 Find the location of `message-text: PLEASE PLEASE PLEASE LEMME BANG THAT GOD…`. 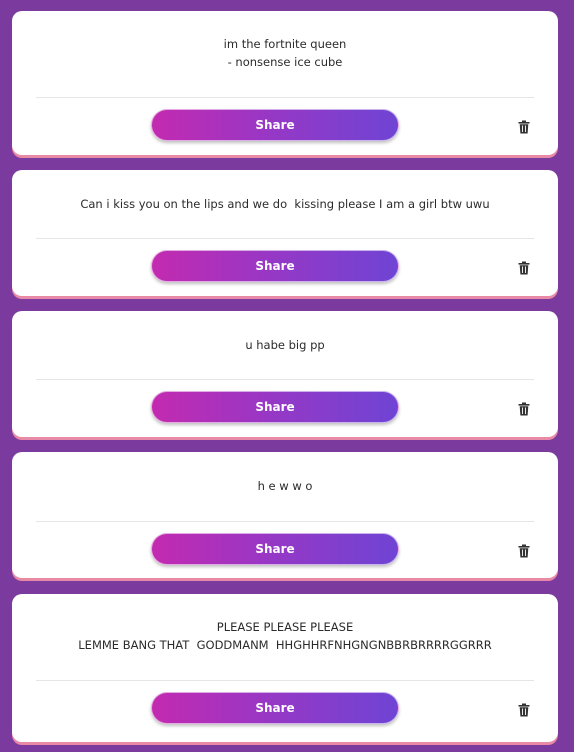

message-text: PLEASE PLEASE PLEASE LEMME BANG THAT GOD… is located at coordinates (285, 636).